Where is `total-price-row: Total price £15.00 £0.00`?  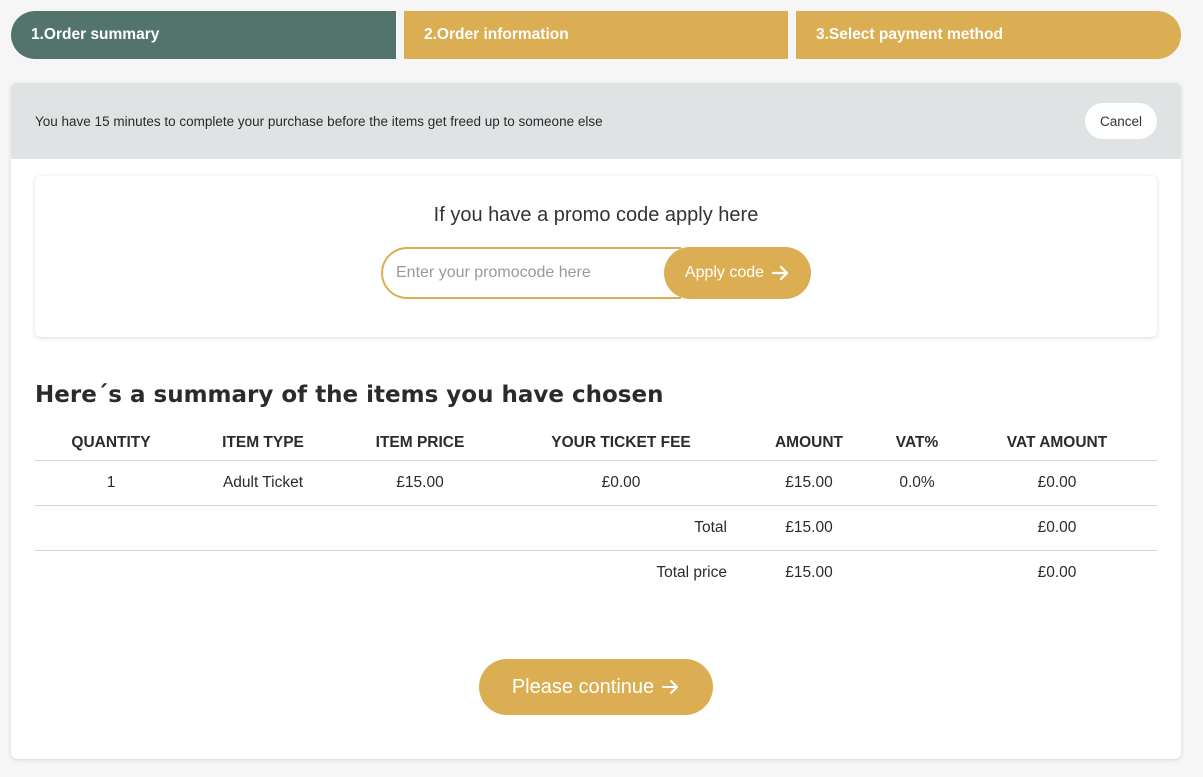
total-price-row: Total price £15.00 £0.00 is located at coordinates (596, 573).